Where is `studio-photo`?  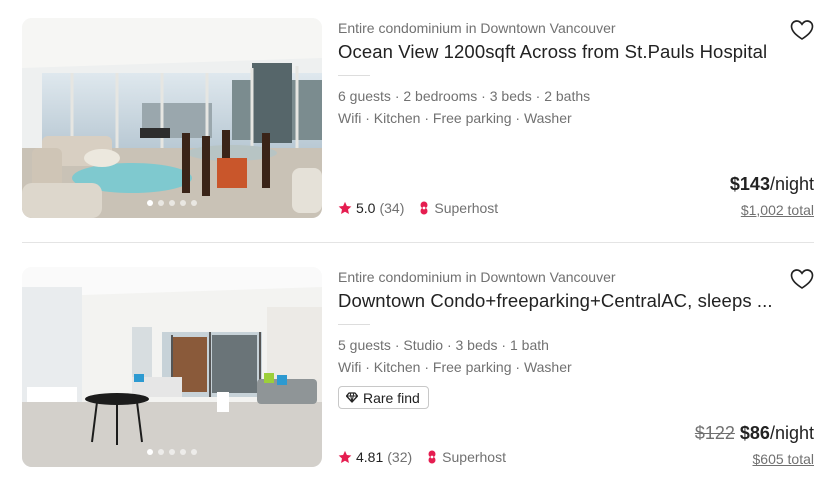
studio-photo is located at coordinates (172, 367).